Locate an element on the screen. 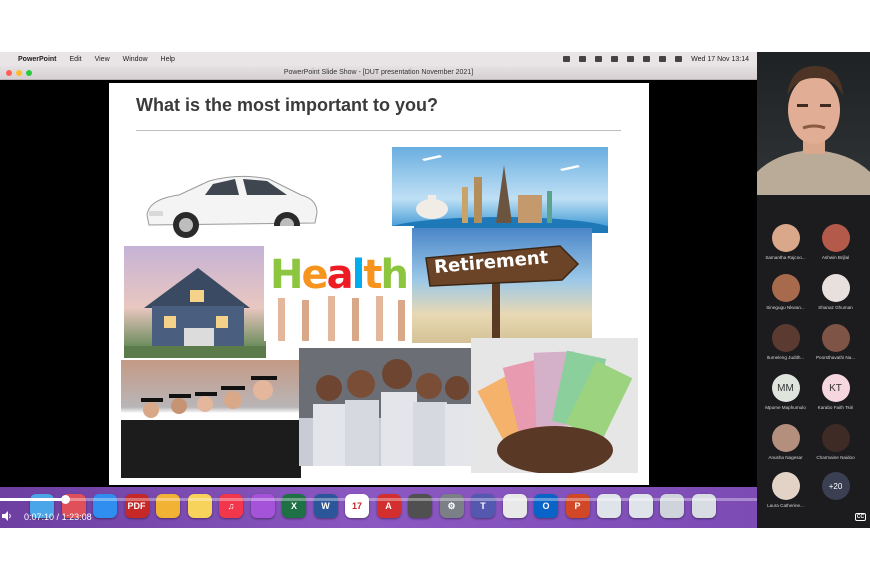 The image size is (870, 580). avatar-initials: MM is located at coordinates (785, 388).